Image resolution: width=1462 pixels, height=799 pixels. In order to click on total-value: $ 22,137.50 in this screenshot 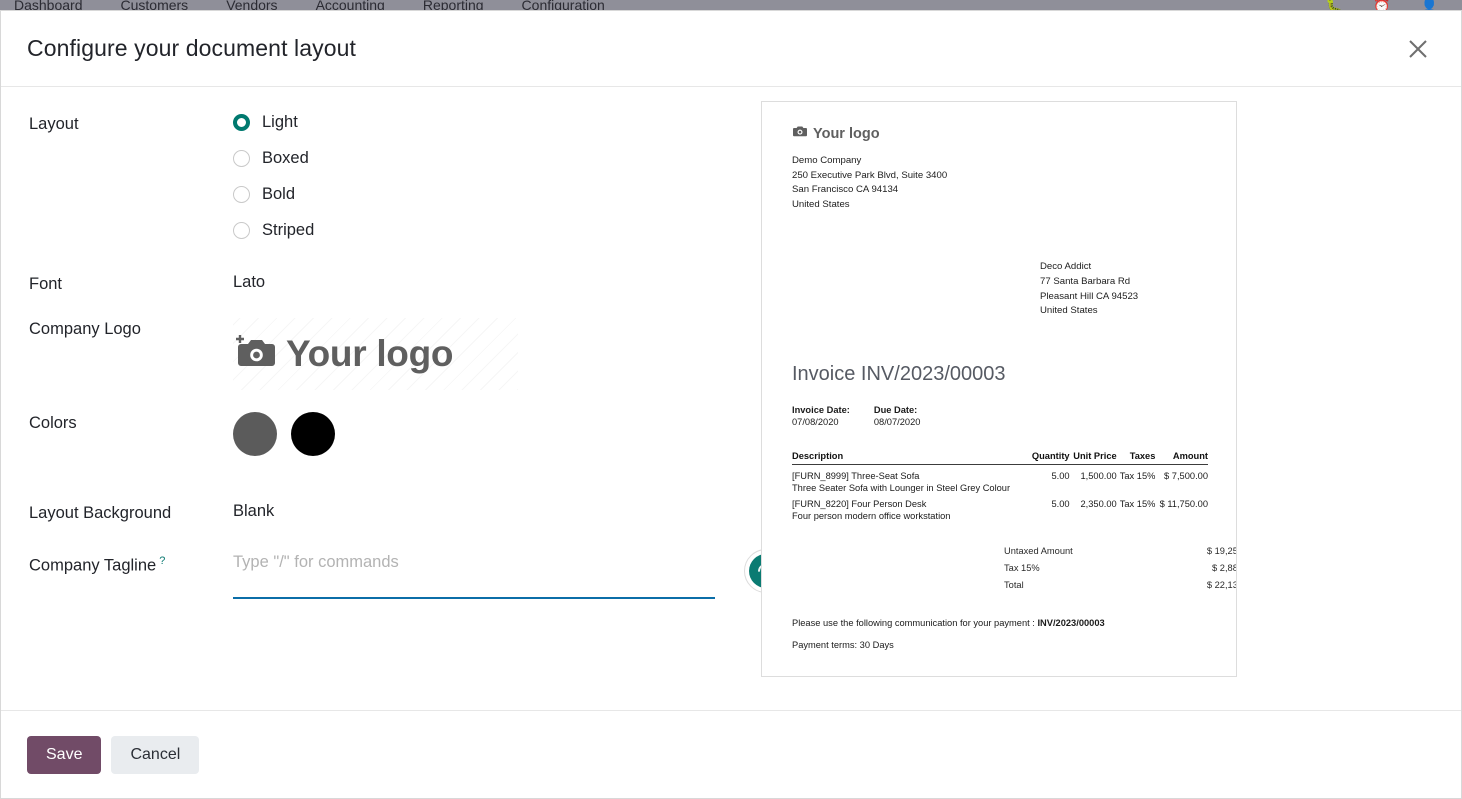, I will do `click(1221, 585)`.